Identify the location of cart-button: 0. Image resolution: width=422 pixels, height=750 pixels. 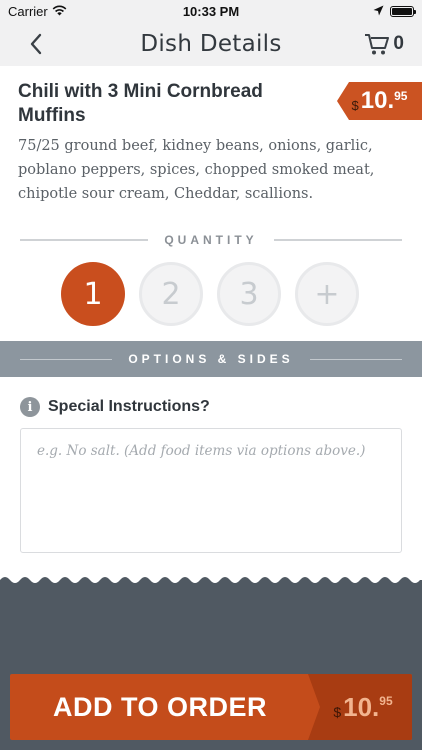
(384, 44).